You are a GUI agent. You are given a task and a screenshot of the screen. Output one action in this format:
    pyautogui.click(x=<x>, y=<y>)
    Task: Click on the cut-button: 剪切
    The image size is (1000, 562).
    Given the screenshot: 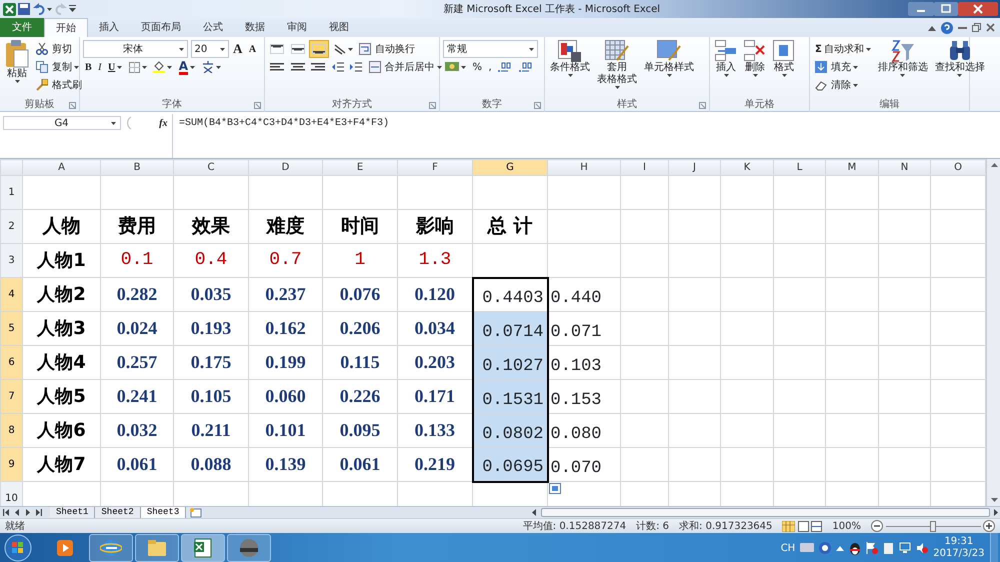 What is the action you would take?
    pyautogui.click(x=59, y=49)
    